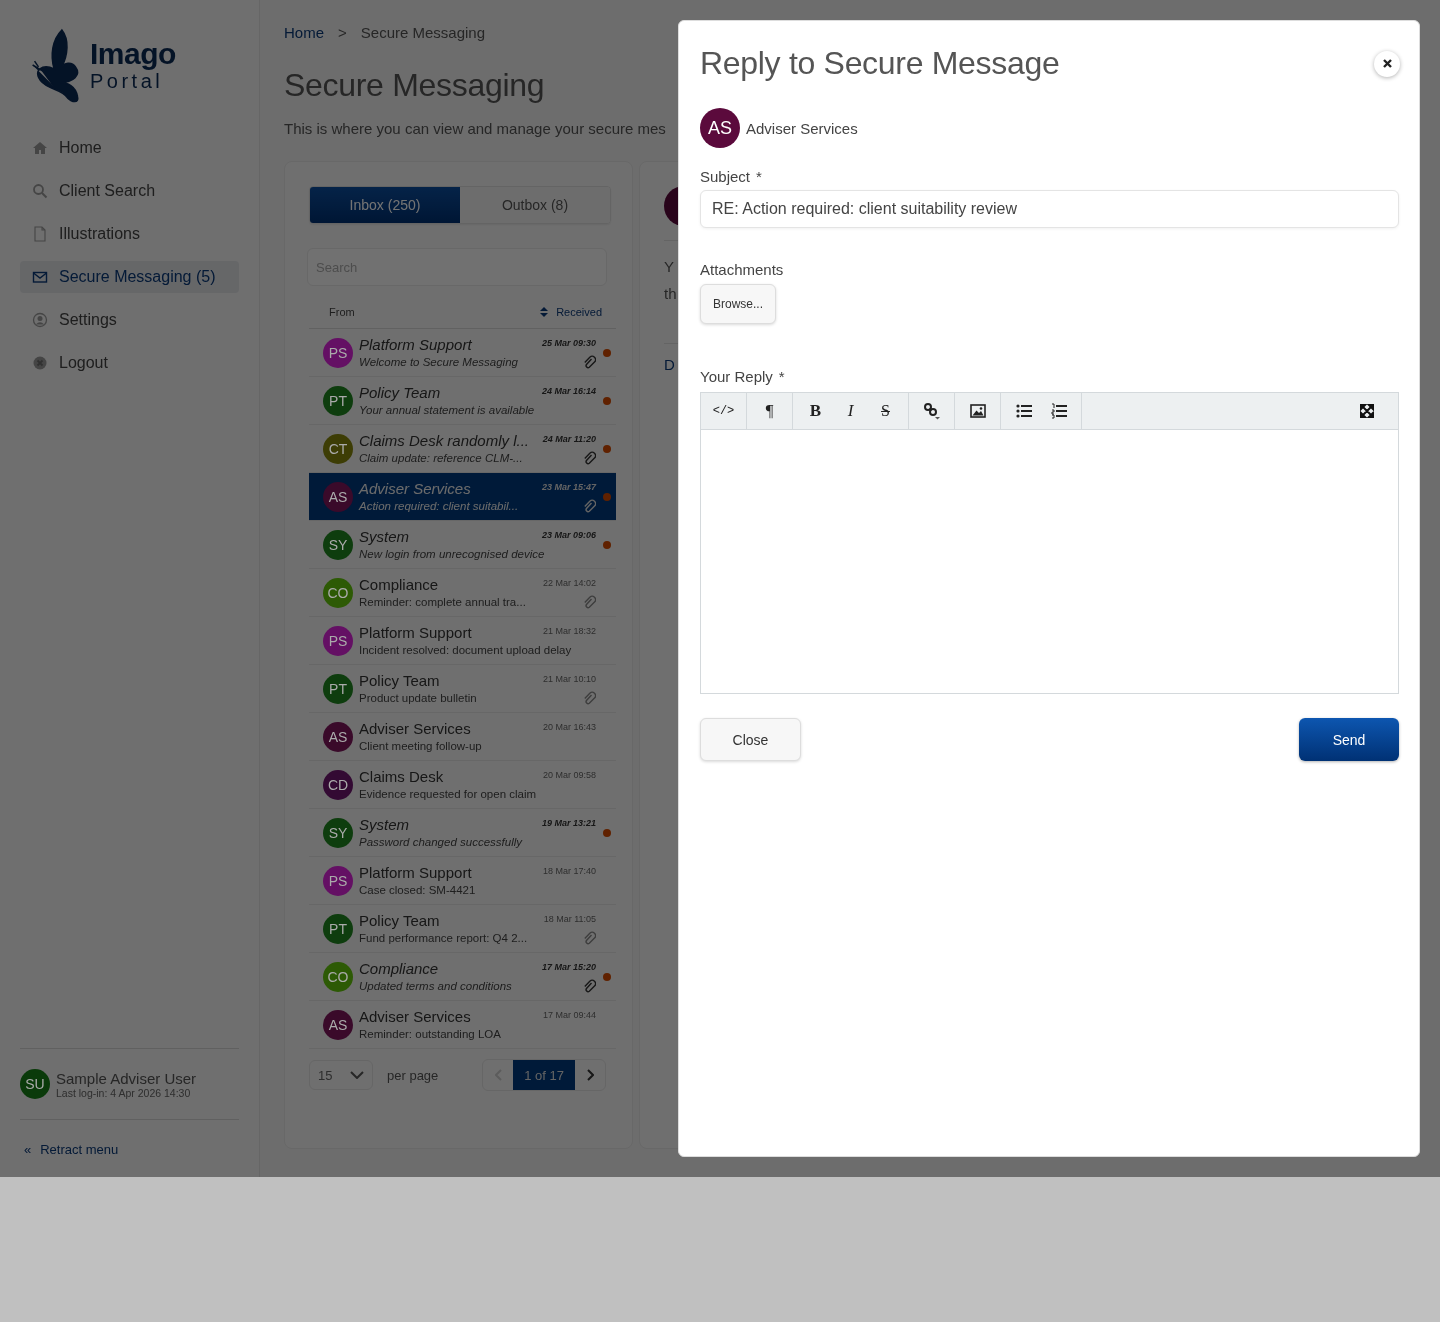 This screenshot has width=1440, height=1322. I want to click on message-subject: Incident resolved: document upload delay, so click(465, 650).